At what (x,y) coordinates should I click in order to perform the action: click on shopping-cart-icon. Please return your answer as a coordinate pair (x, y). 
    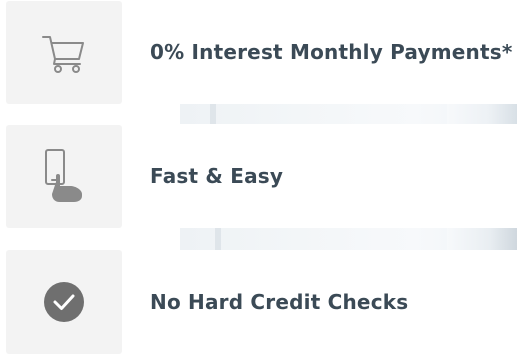
    Looking at the image, I should click on (64, 52).